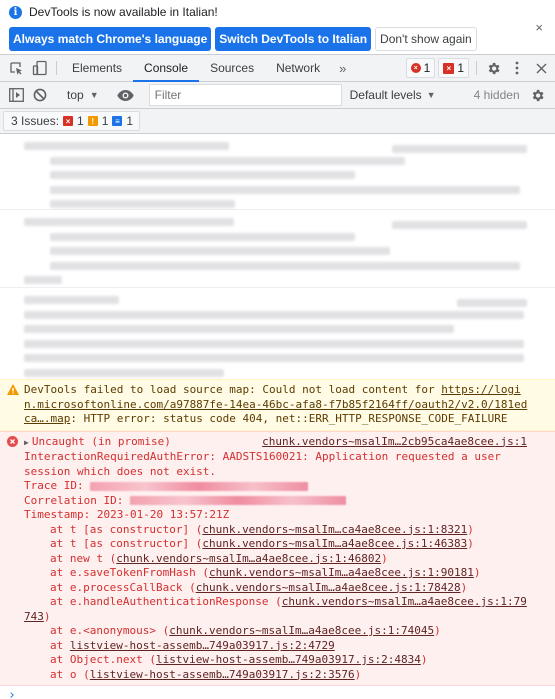 The height and width of the screenshot is (699, 555). Describe the element at coordinates (105, 121) in the screenshot. I see `issue-warning-count: 1` at that location.